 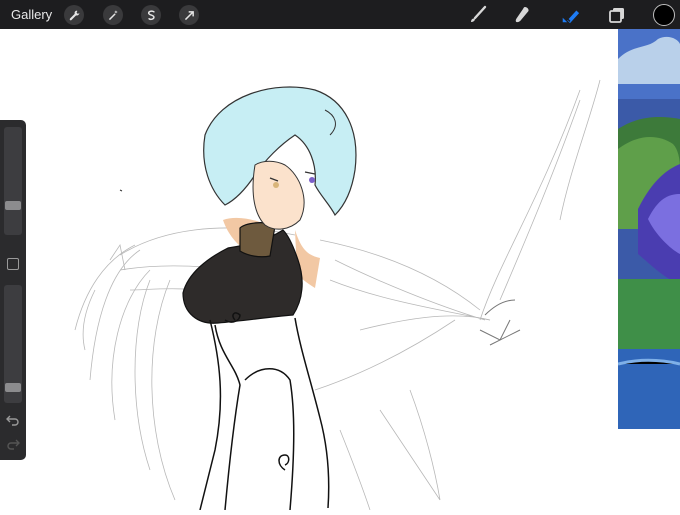 What do you see at coordinates (113, 15) in the screenshot?
I see `magic-wand-icon` at bounding box center [113, 15].